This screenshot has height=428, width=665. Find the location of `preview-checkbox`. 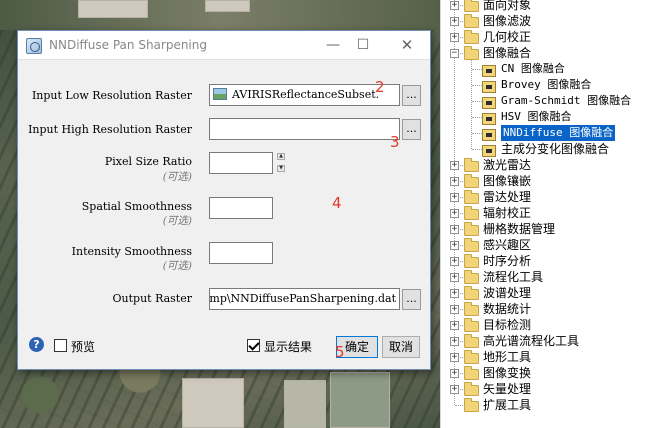

preview-checkbox is located at coordinates (60, 345).